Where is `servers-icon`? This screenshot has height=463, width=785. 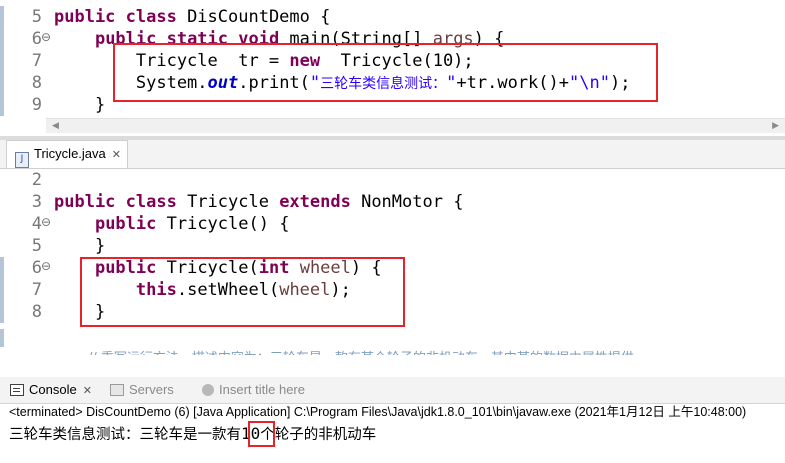 servers-icon is located at coordinates (117, 390).